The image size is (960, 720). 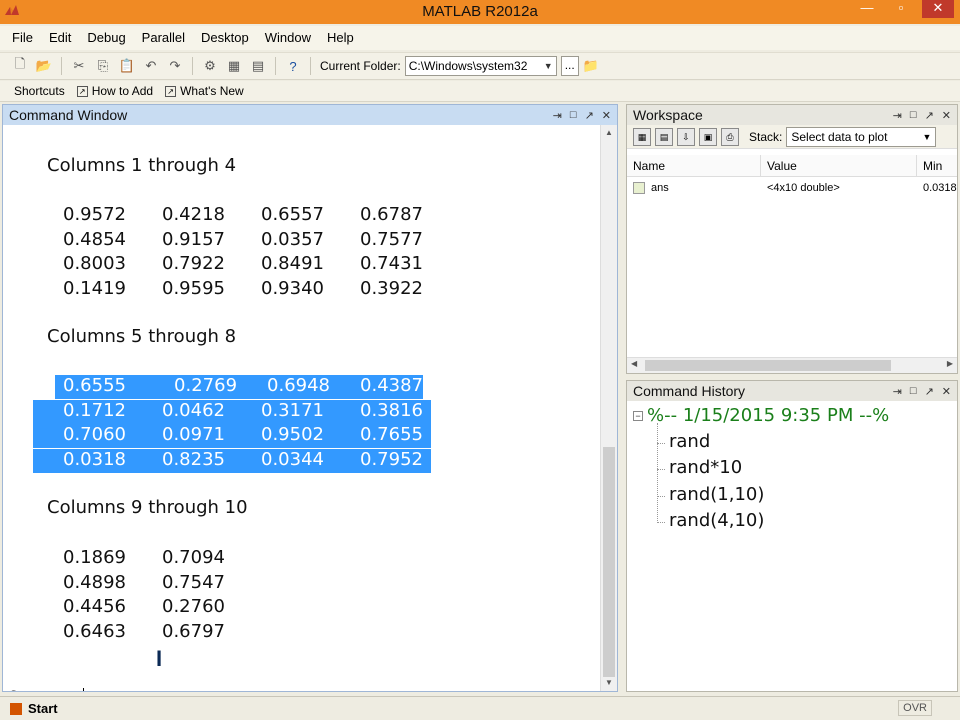 I want to click on menu-help: Help, so click(x=340, y=38).